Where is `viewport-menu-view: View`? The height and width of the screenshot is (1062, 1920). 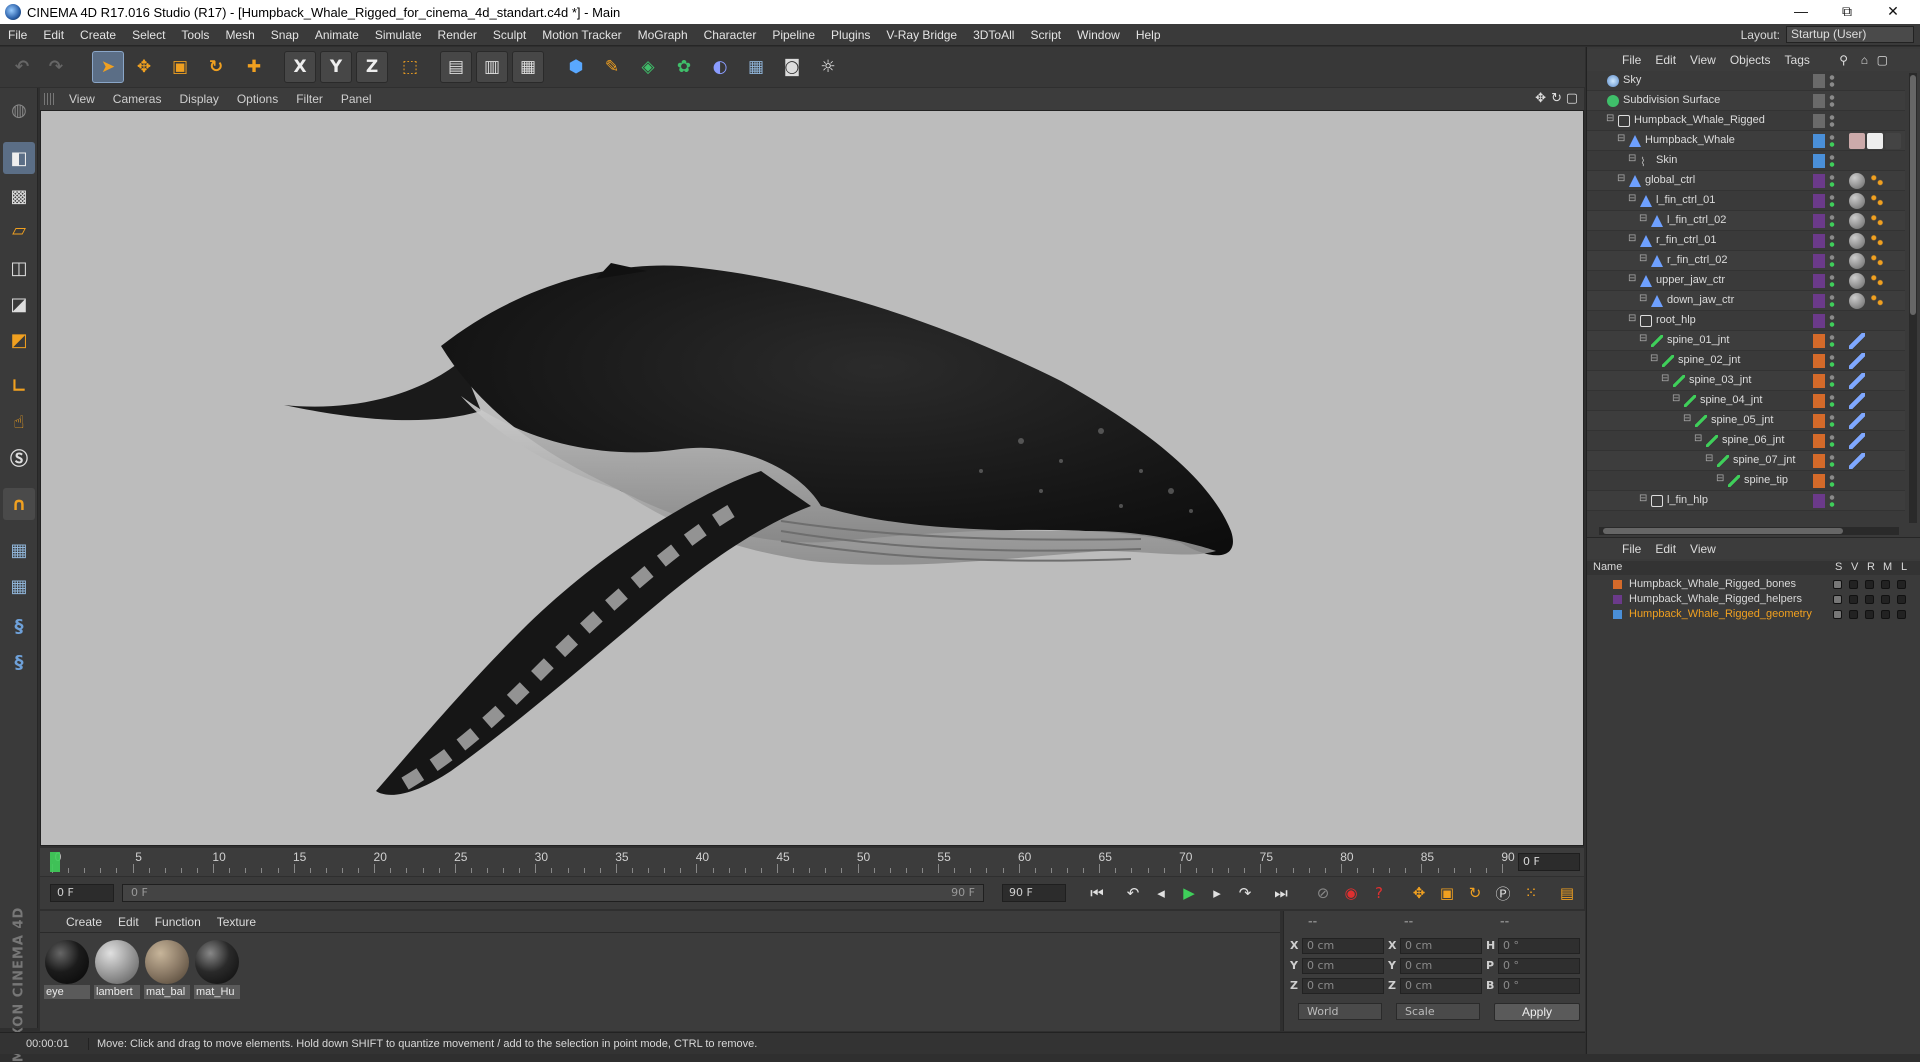
viewport-menu-view: View is located at coordinates (82, 99).